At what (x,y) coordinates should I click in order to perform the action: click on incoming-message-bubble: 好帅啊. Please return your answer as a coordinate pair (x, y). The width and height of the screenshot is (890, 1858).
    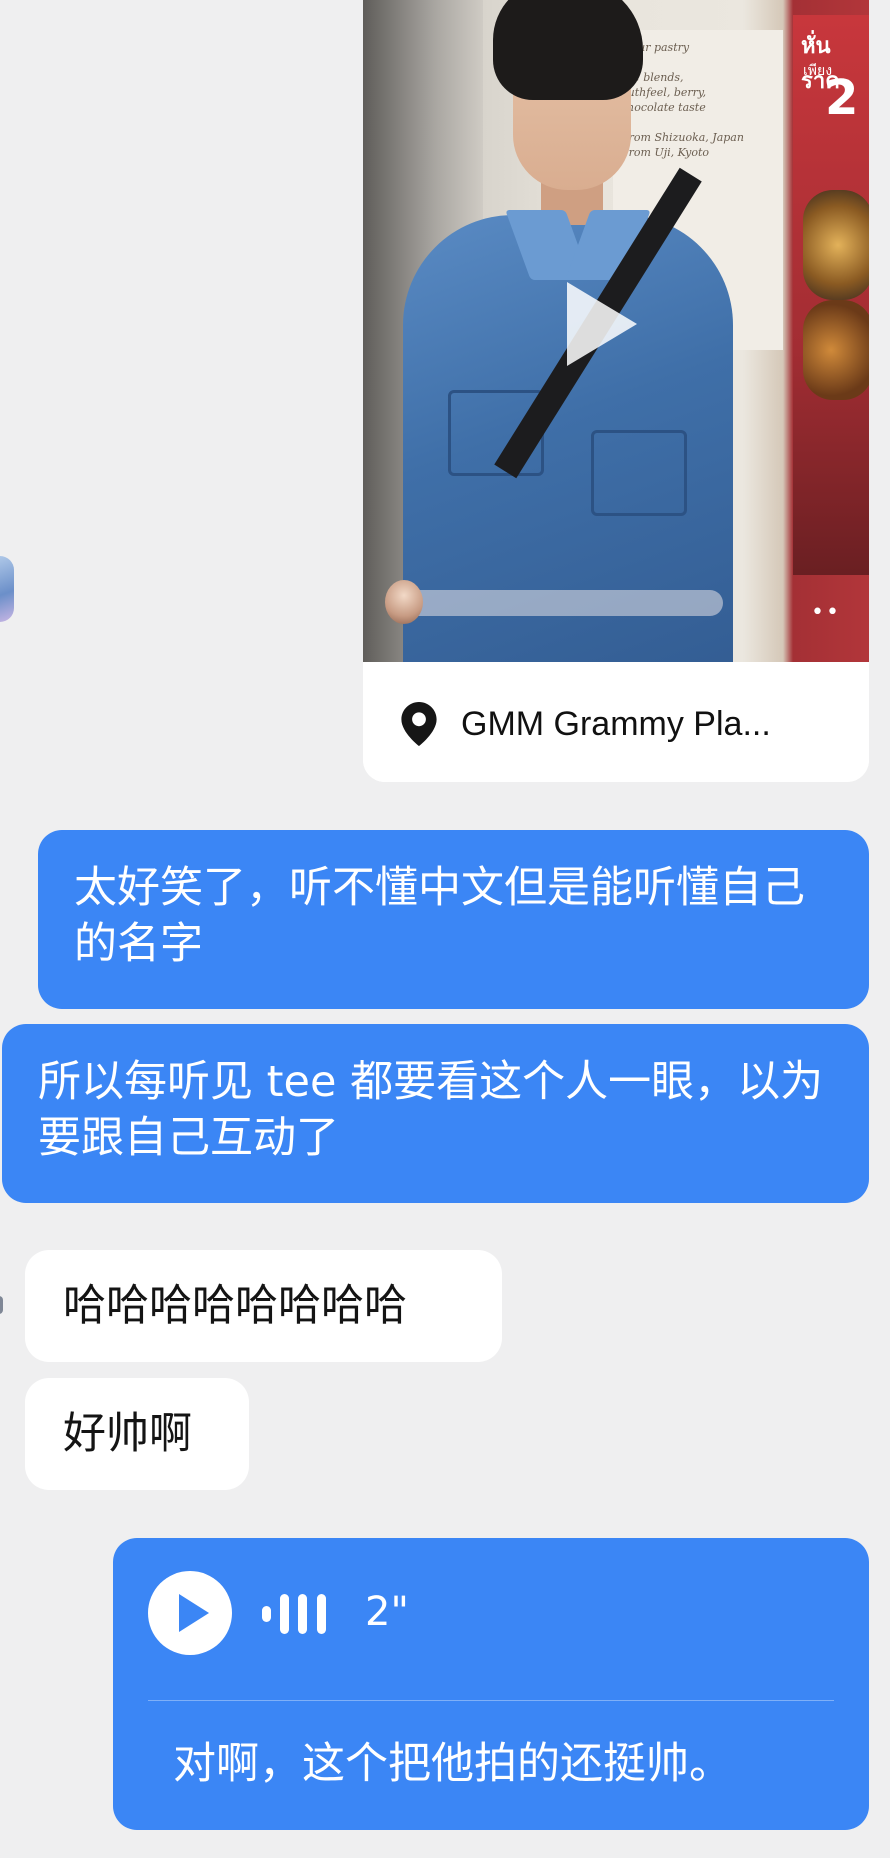
    Looking at the image, I should click on (137, 1434).